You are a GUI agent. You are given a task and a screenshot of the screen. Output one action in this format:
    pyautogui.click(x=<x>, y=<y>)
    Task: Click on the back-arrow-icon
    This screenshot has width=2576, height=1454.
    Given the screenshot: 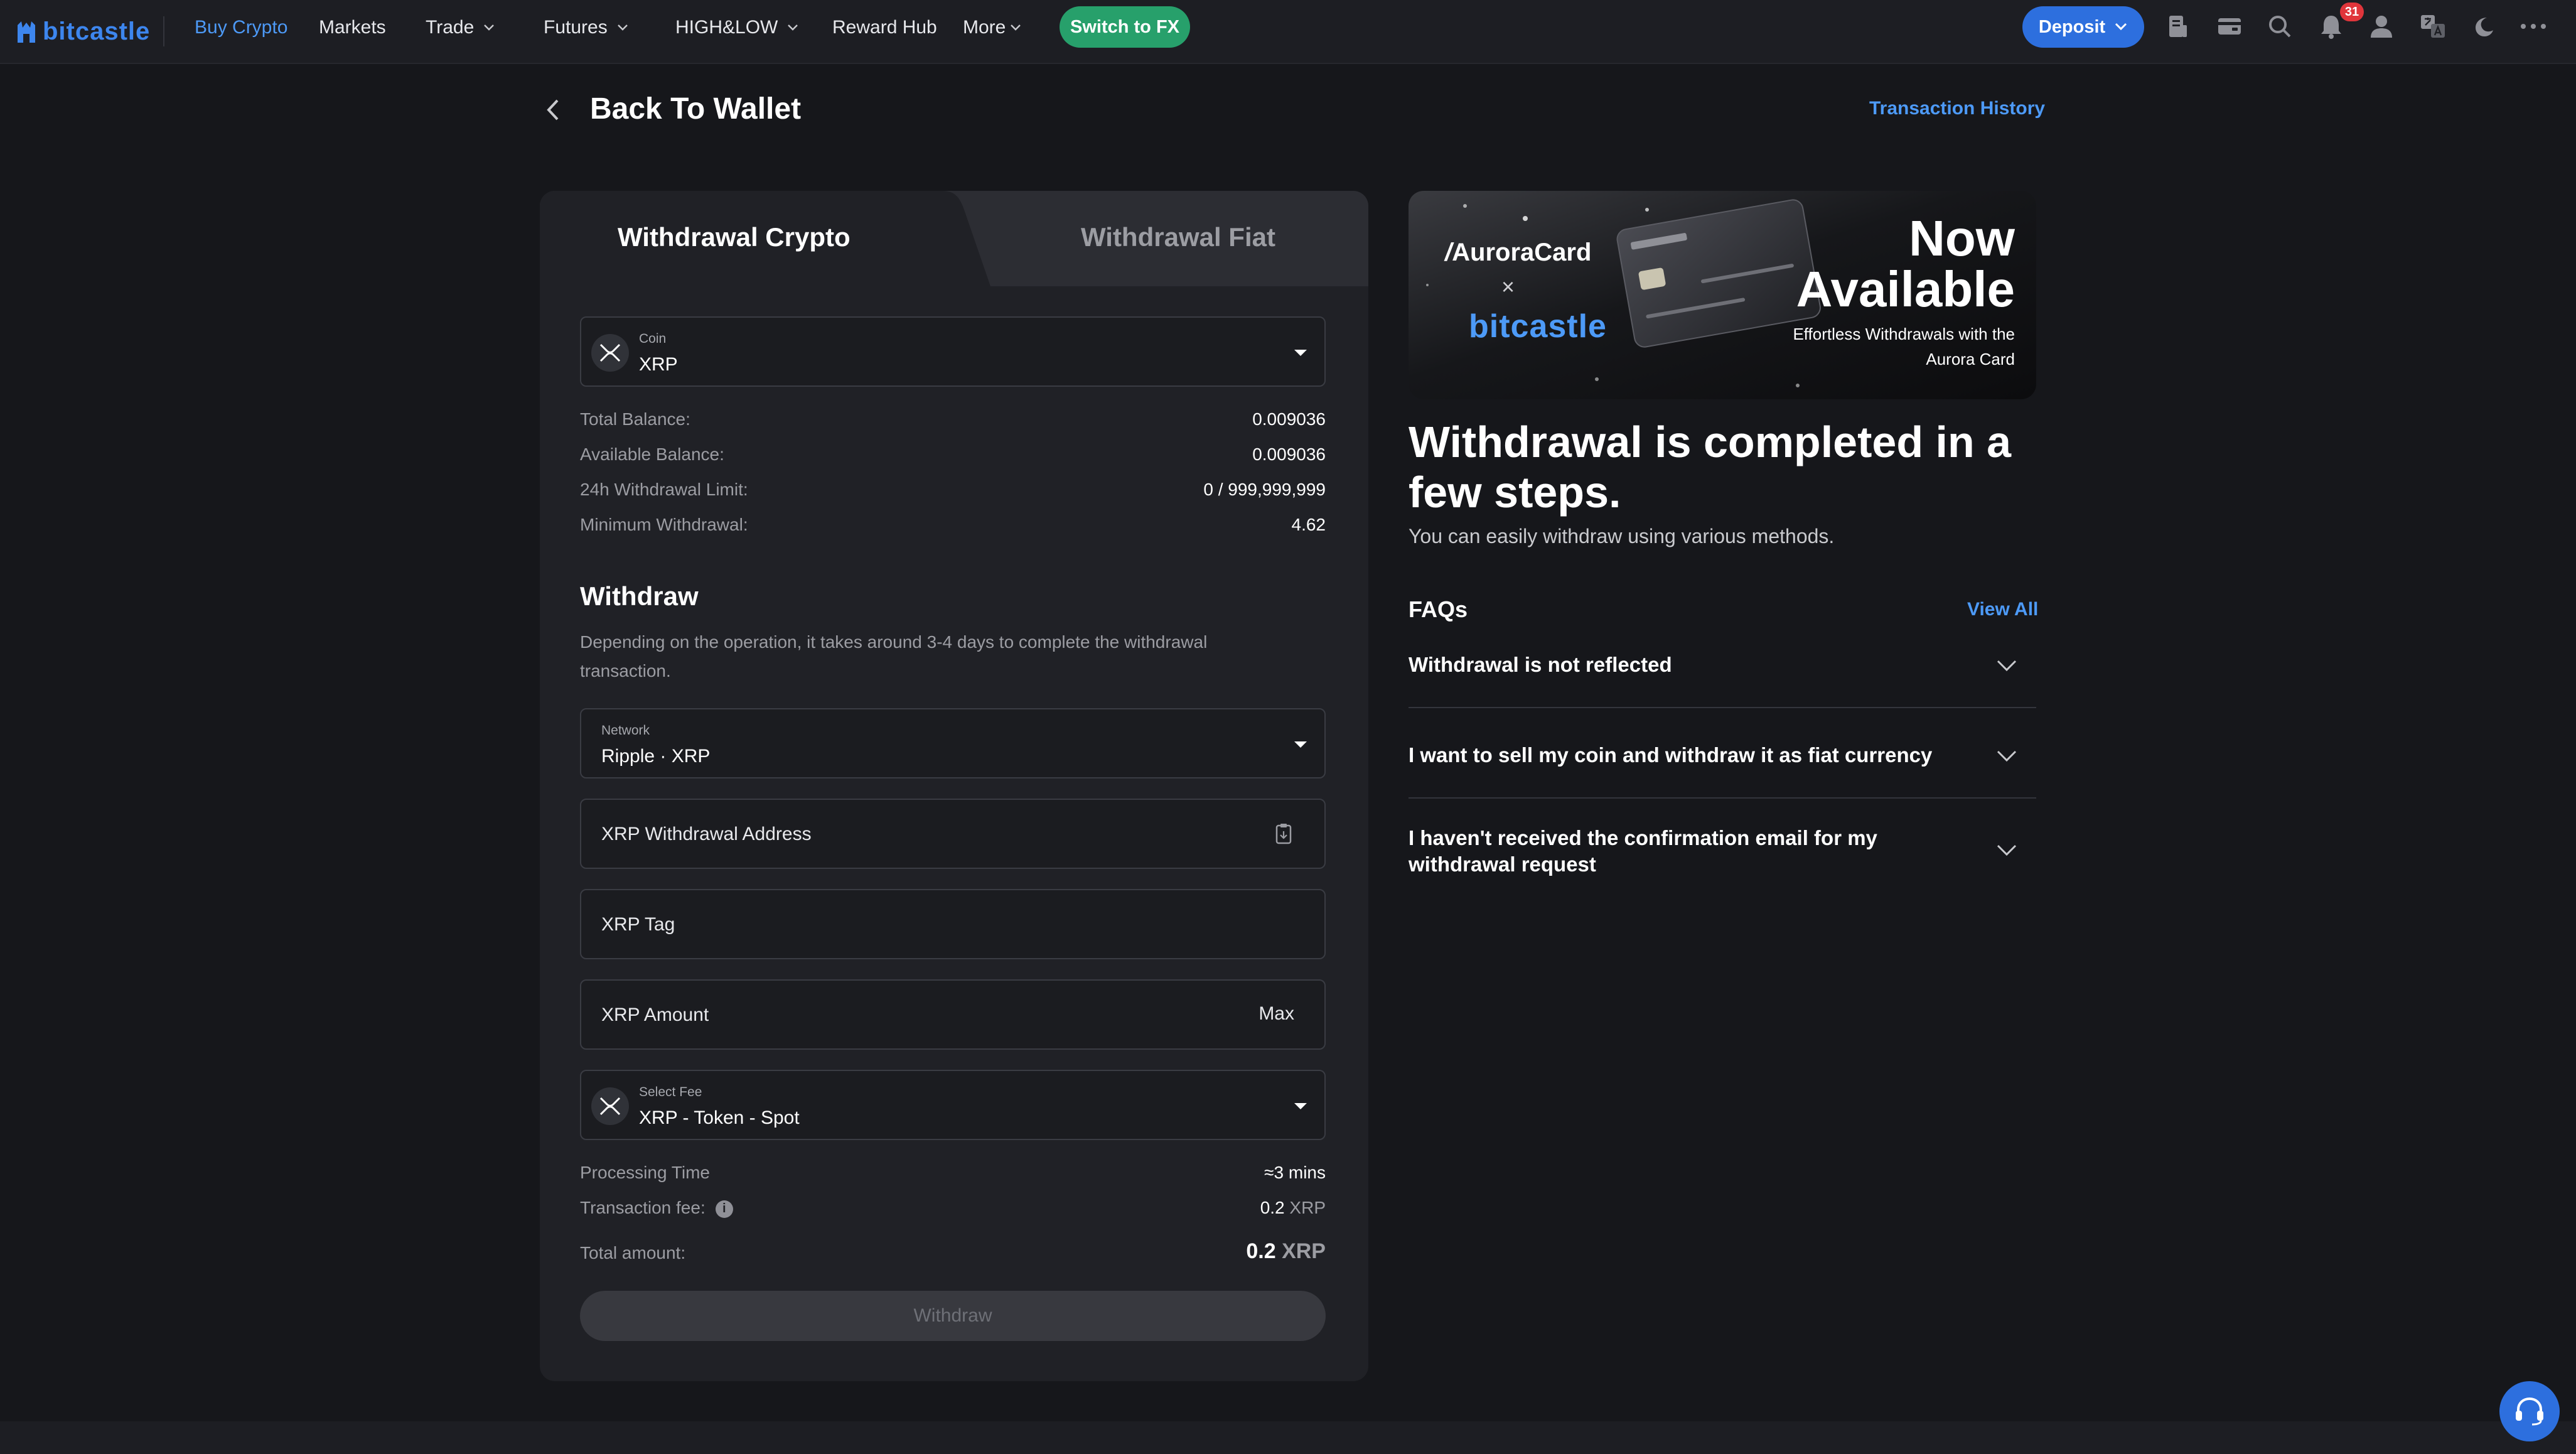 What is the action you would take?
    pyautogui.click(x=553, y=110)
    